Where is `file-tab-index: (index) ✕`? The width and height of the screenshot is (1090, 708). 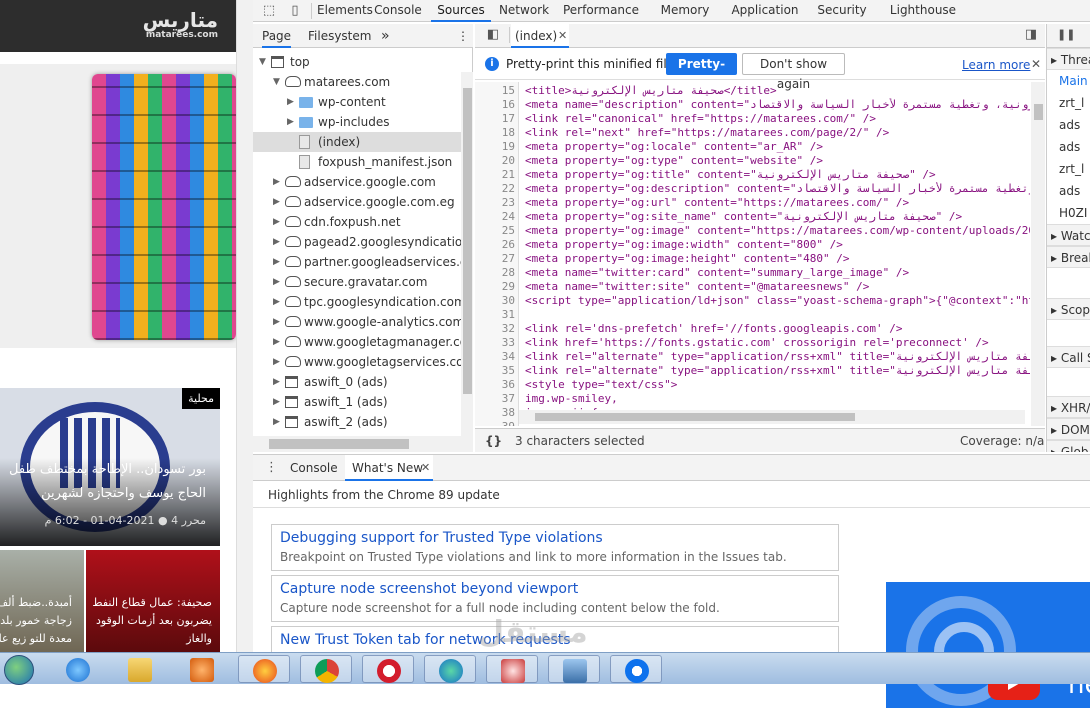
file-tab-index: (index) ✕ is located at coordinates (540, 36).